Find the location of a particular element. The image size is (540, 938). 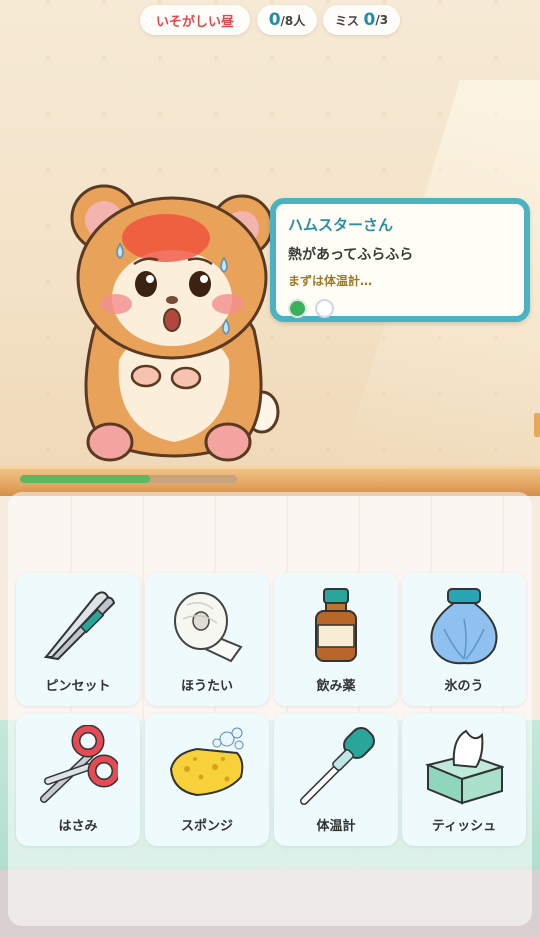

tool-thermometer: 体温計 is located at coordinates (336, 779).